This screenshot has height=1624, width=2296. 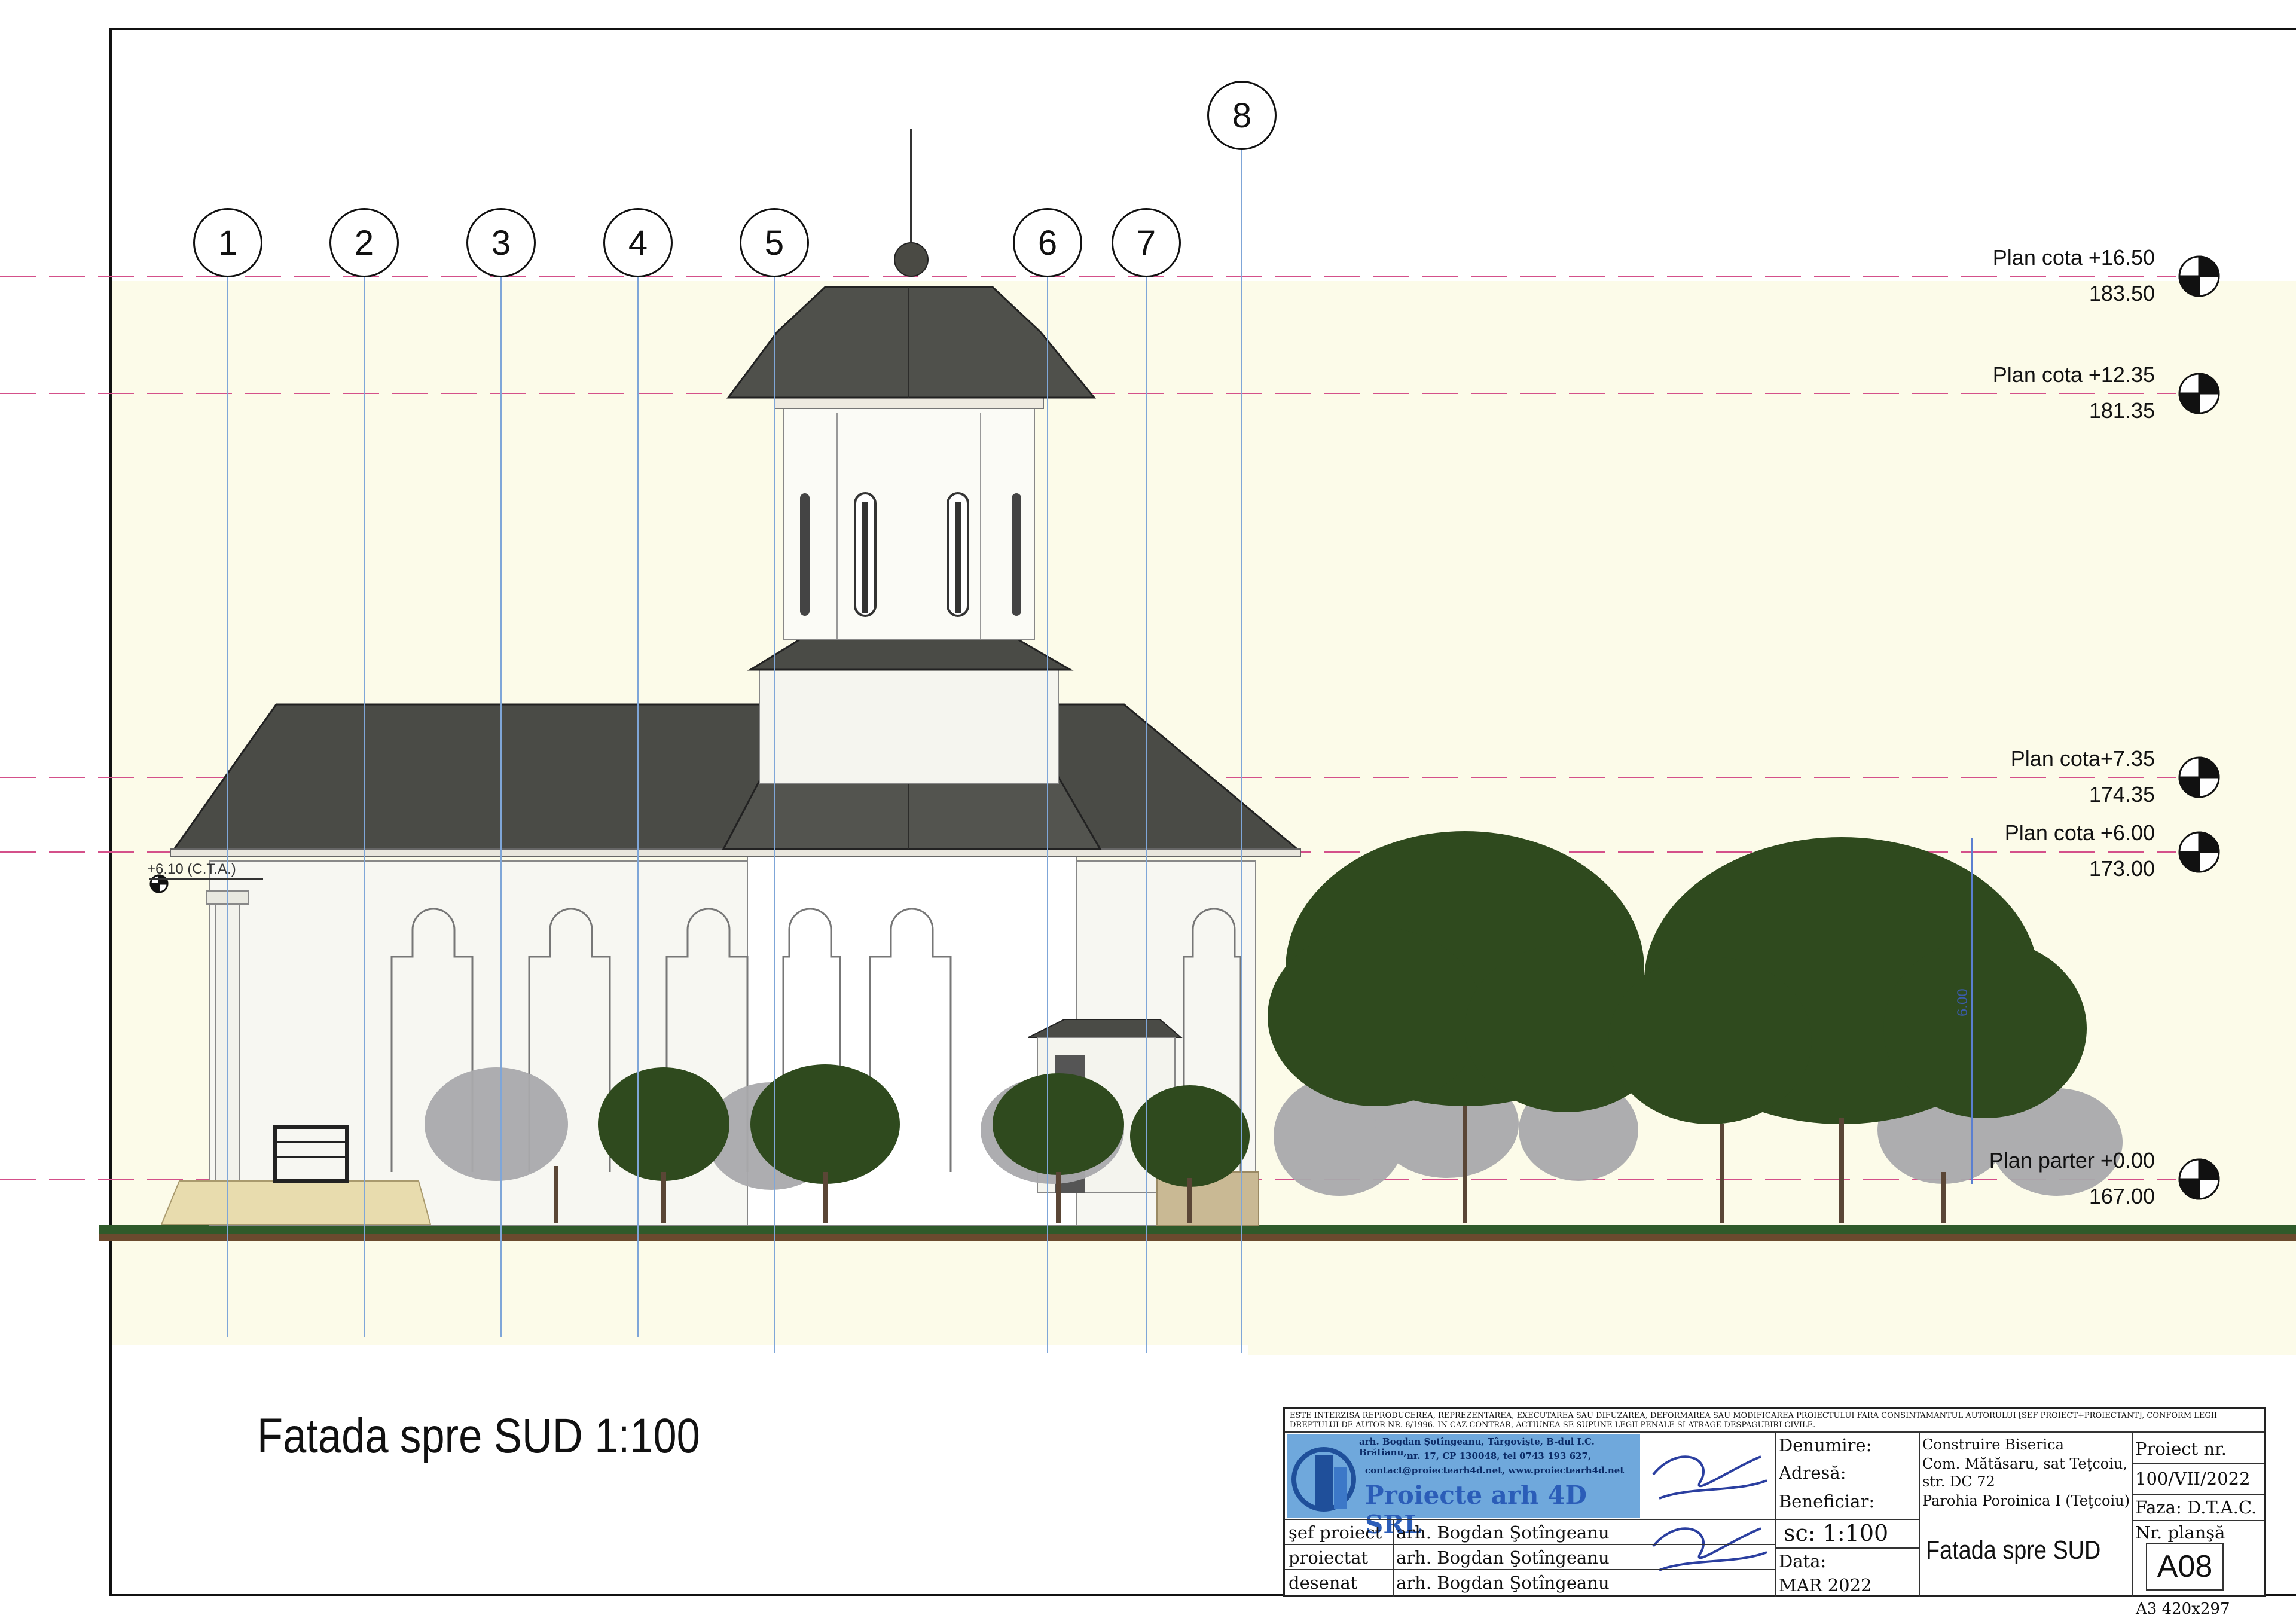 What do you see at coordinates (1324, 1479) in the screenshot?
I see `logo-icon` at bounding box center [1324, 1479].